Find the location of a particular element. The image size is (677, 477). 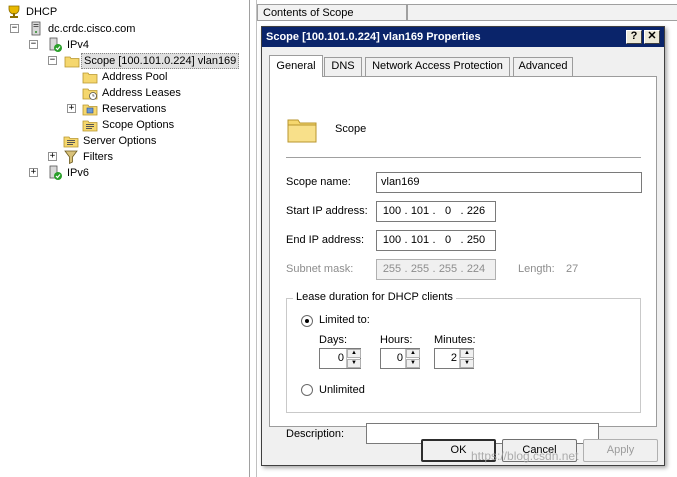

tree-label-dhcp: DHCP is located at coordinates (42, 12).